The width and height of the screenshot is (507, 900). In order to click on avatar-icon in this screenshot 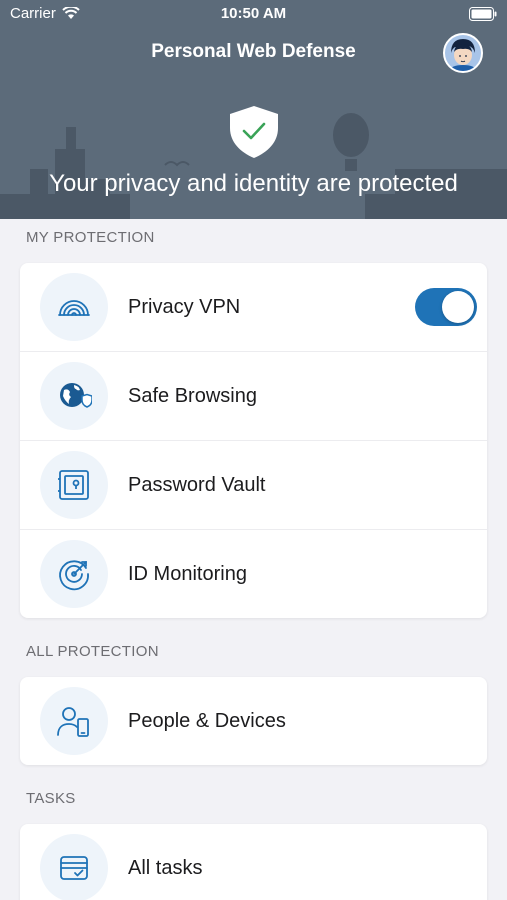, I will do `click(463, 55)`.